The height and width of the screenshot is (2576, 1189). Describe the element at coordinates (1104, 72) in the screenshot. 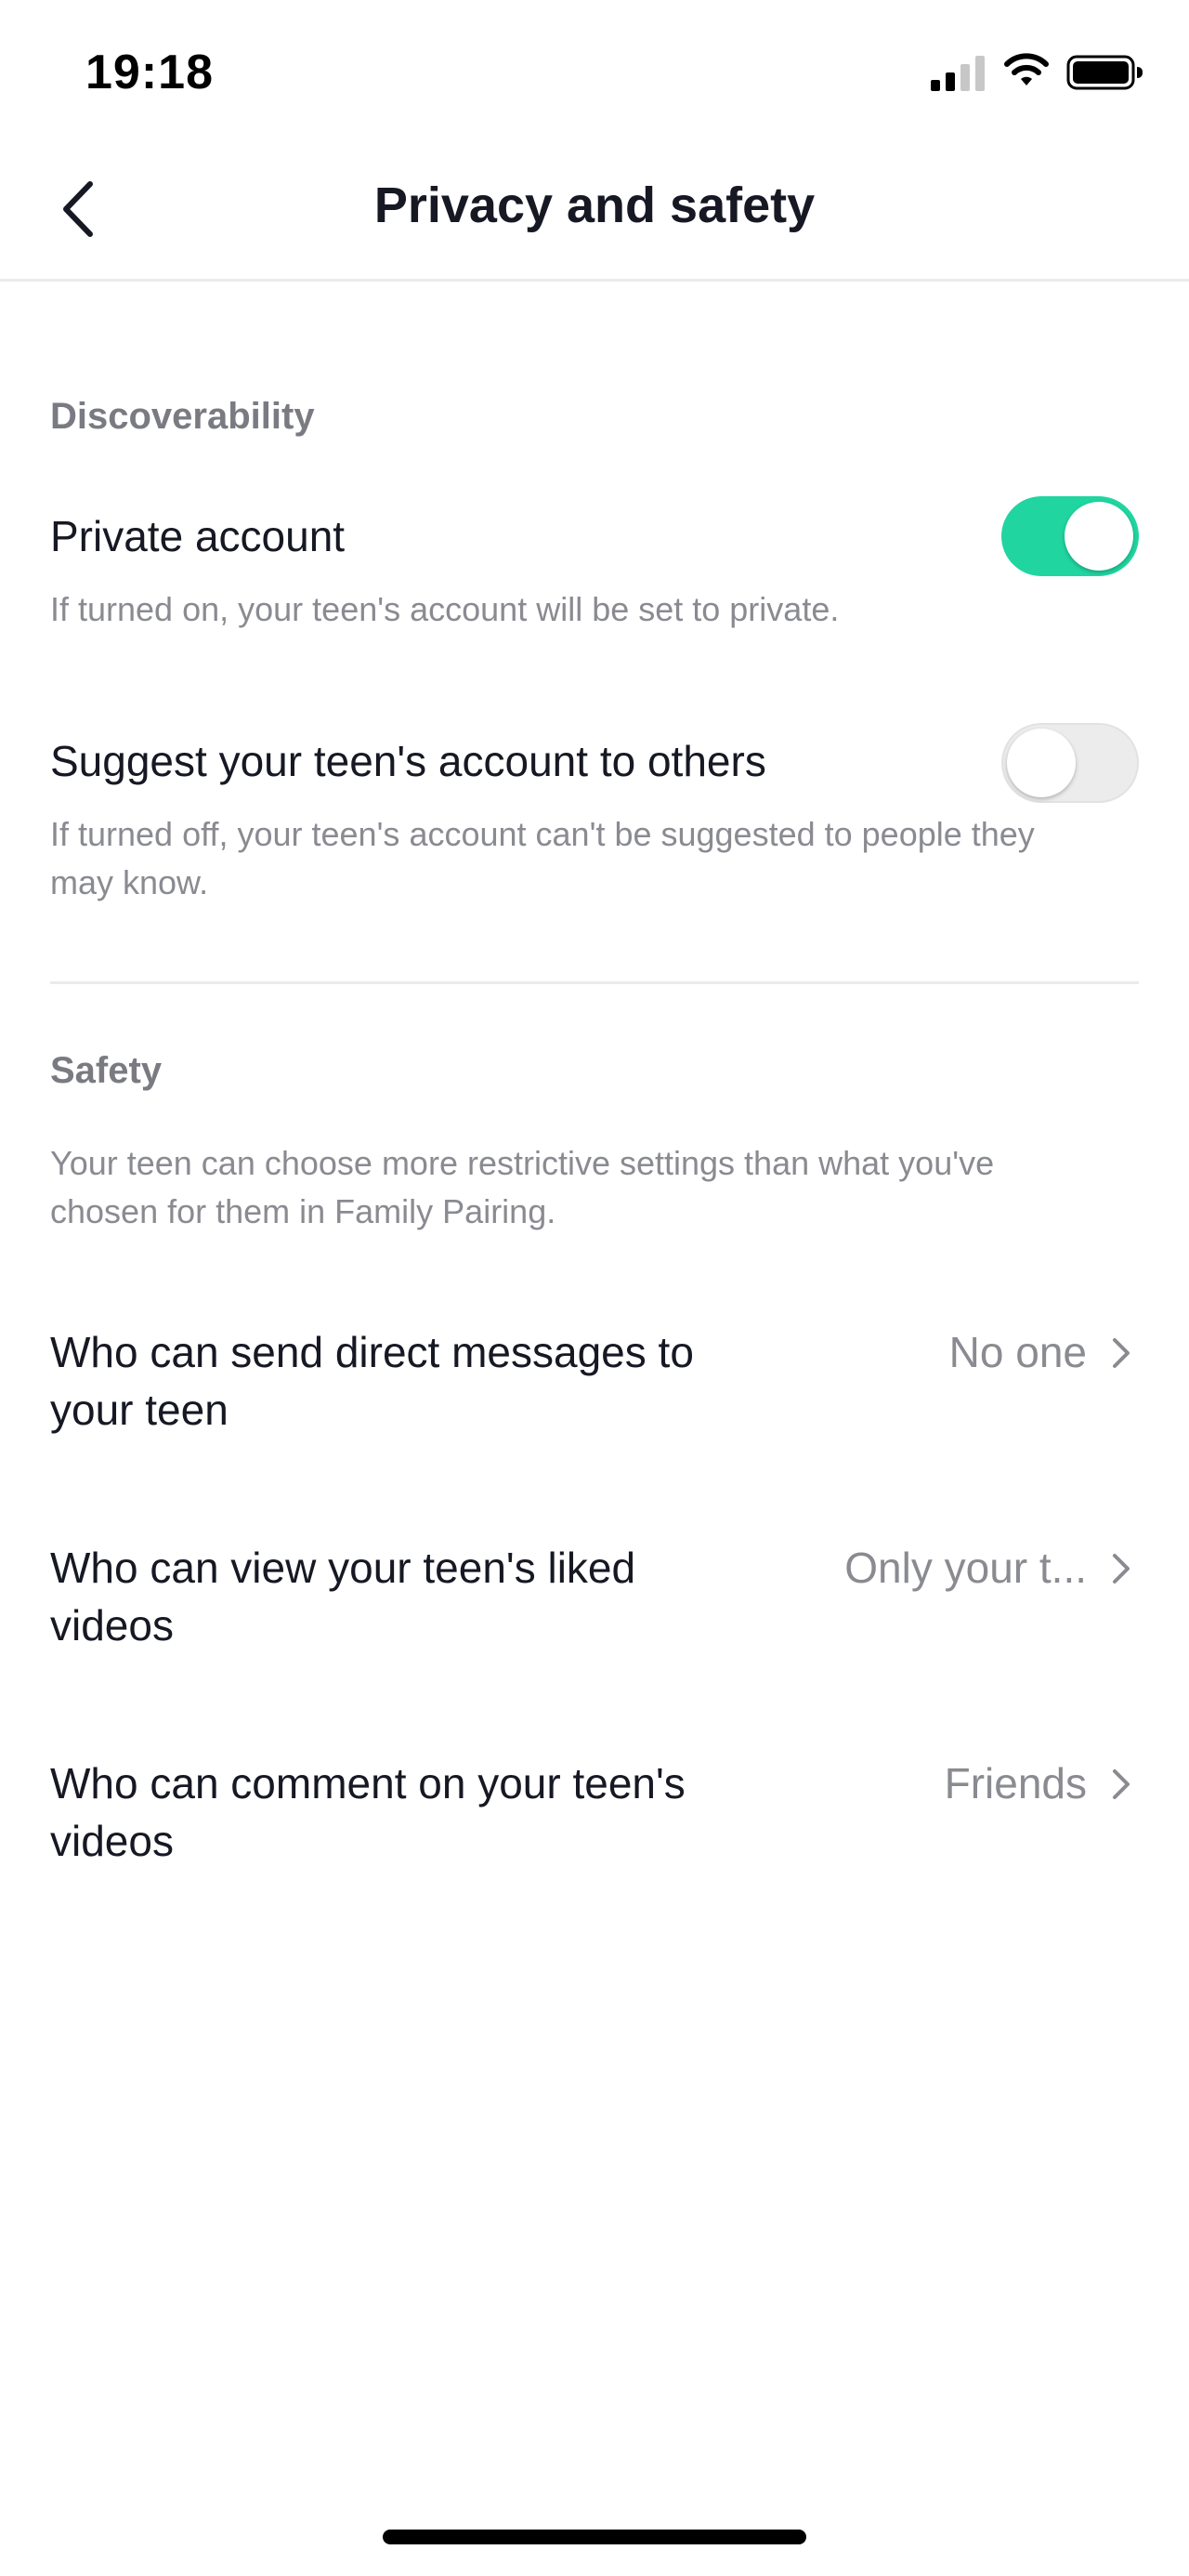

I see `battery-icon` at that location.